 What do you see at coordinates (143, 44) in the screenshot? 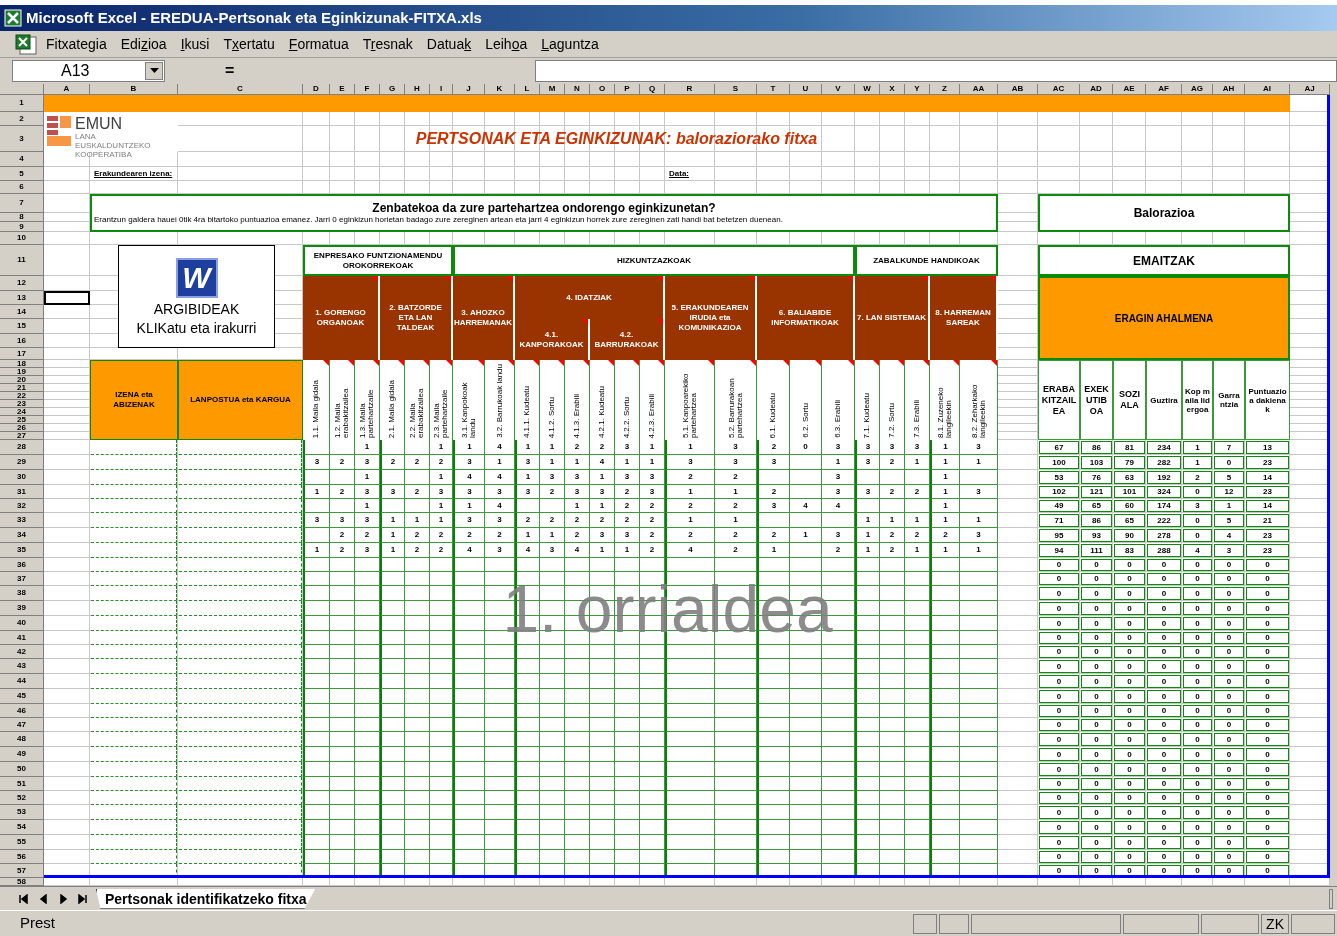
I see `menu-item: Edizioa` at bounding box center [143, 44].